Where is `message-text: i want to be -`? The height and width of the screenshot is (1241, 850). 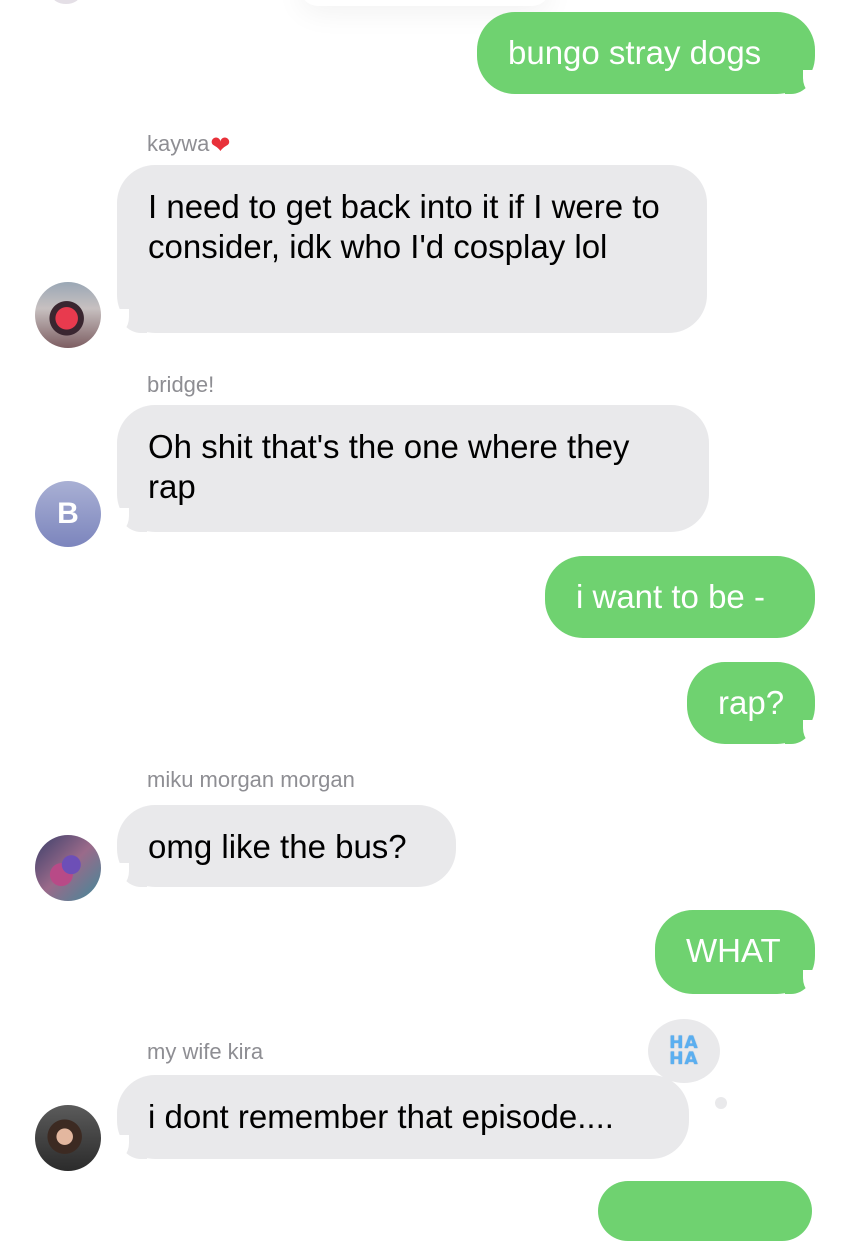
message-text: i want to be - is located at coordinates (670, 596).